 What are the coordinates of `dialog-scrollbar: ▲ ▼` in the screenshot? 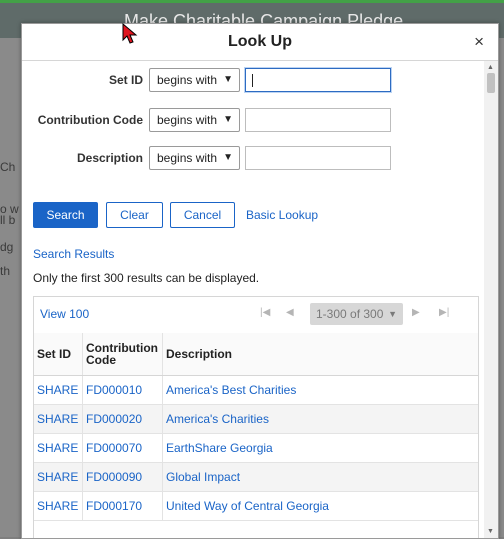 It's located at (491, 299).